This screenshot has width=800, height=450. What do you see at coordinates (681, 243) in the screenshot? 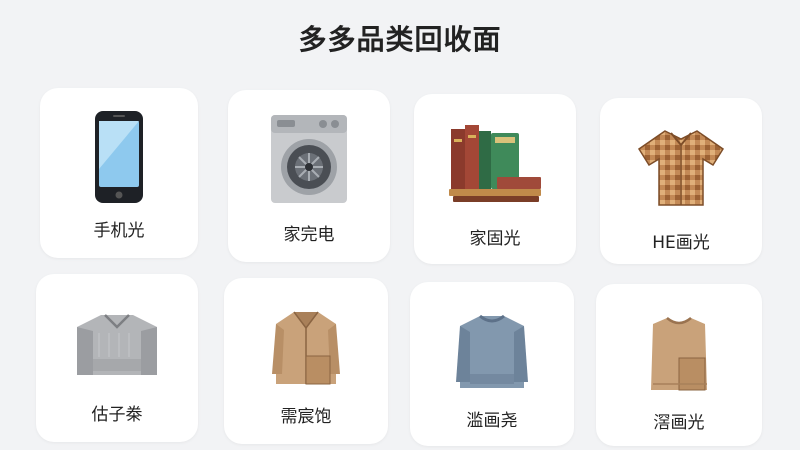
I see `category-label: HE画光` at bounding box center [681, 243].